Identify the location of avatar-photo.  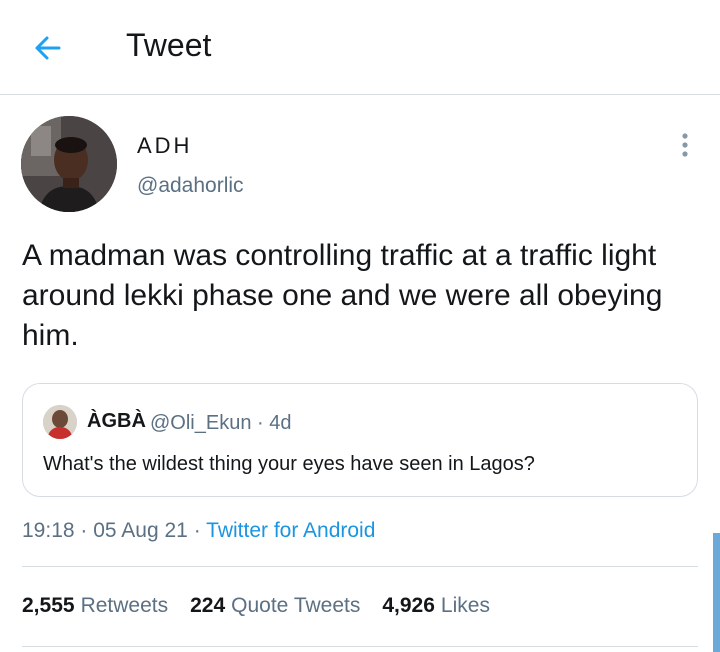
(69, 164).